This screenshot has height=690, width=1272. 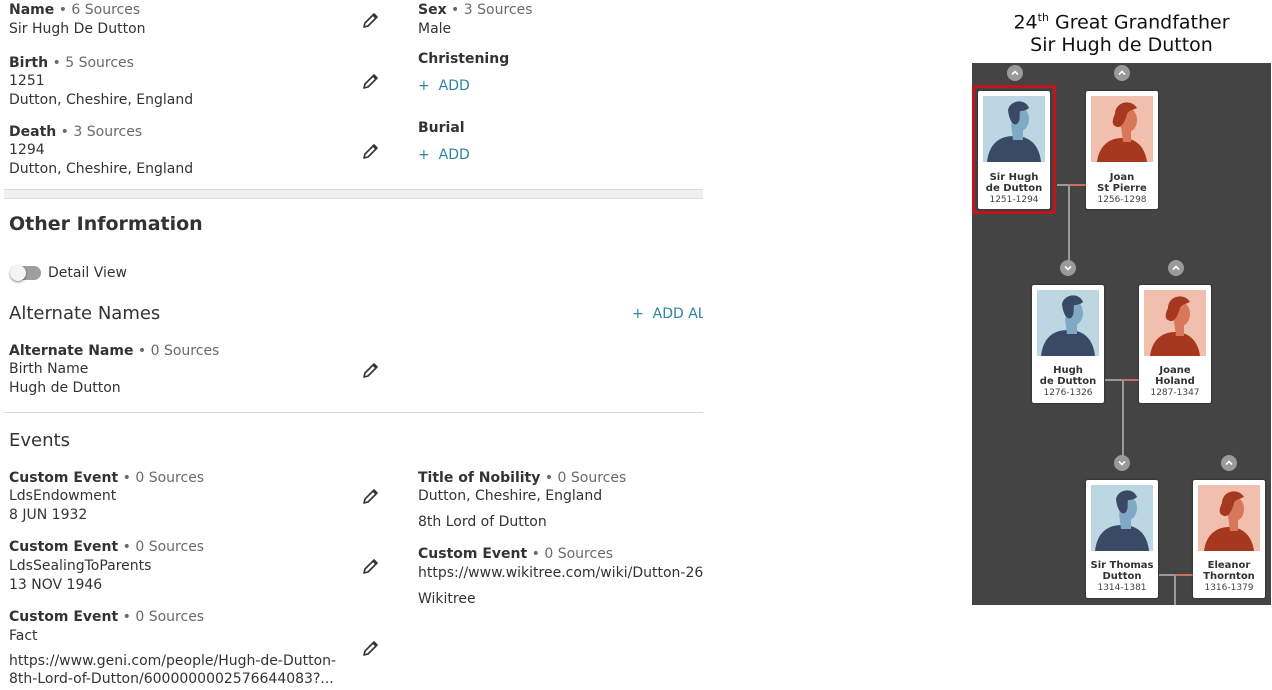 I want to click on person-card-joane-holand: Joane Holand 1287-1347, so click(x=1175, y=344).